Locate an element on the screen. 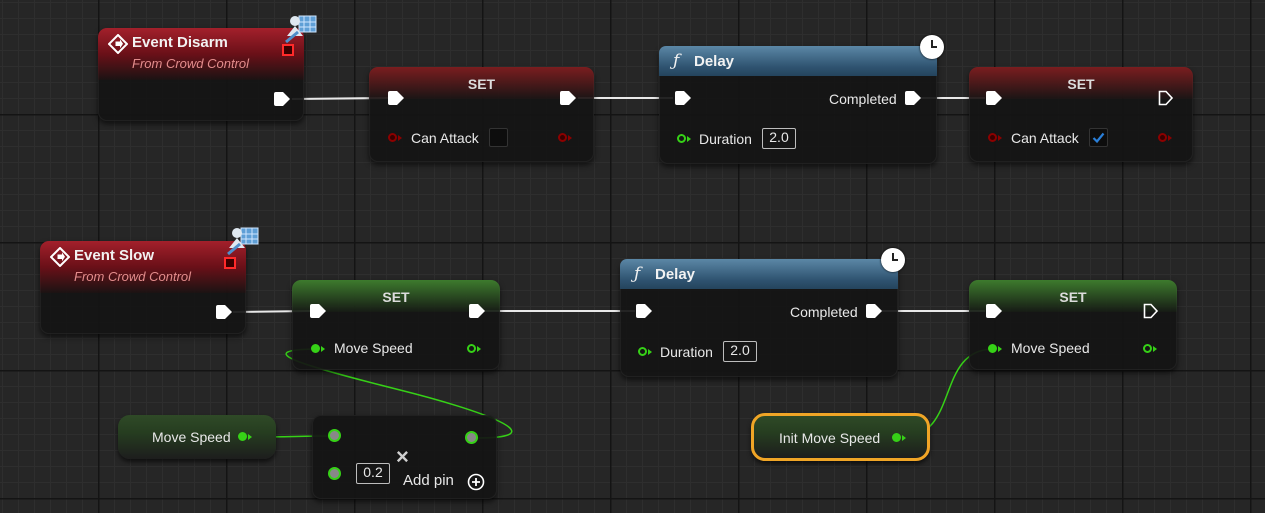 Image resolution: width=1265 pixels, height=513 pixels. delay-node-1: ƒ Delay Completed Duration 2.0 is located at coordinates (798, 105).